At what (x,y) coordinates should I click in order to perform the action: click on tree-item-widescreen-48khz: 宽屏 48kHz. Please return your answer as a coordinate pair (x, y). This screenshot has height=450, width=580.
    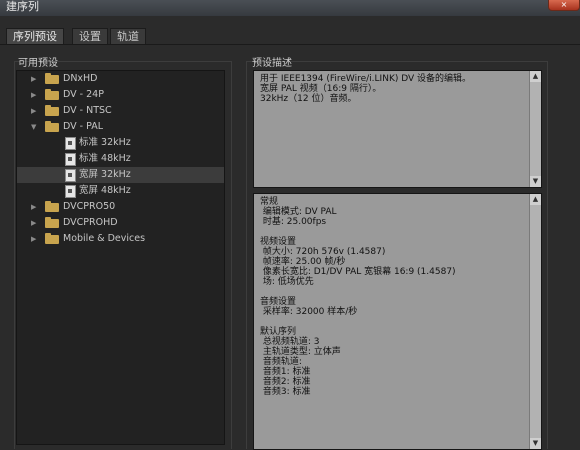
    Looking at the image, I should click on (120, 191).